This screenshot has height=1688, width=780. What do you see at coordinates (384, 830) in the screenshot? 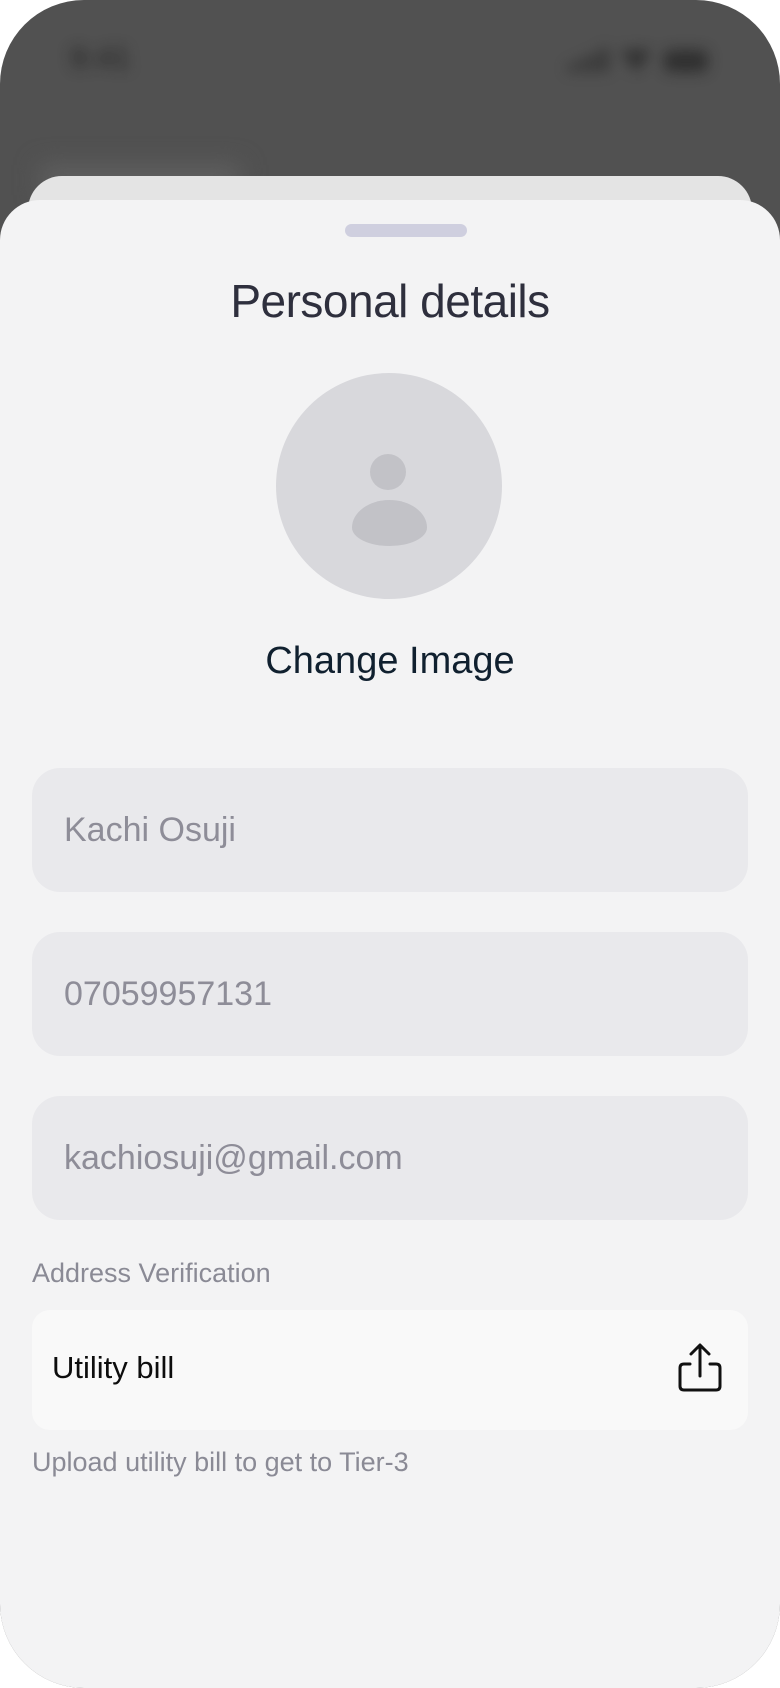
I see `name-input` at bounding box center [384, 830].